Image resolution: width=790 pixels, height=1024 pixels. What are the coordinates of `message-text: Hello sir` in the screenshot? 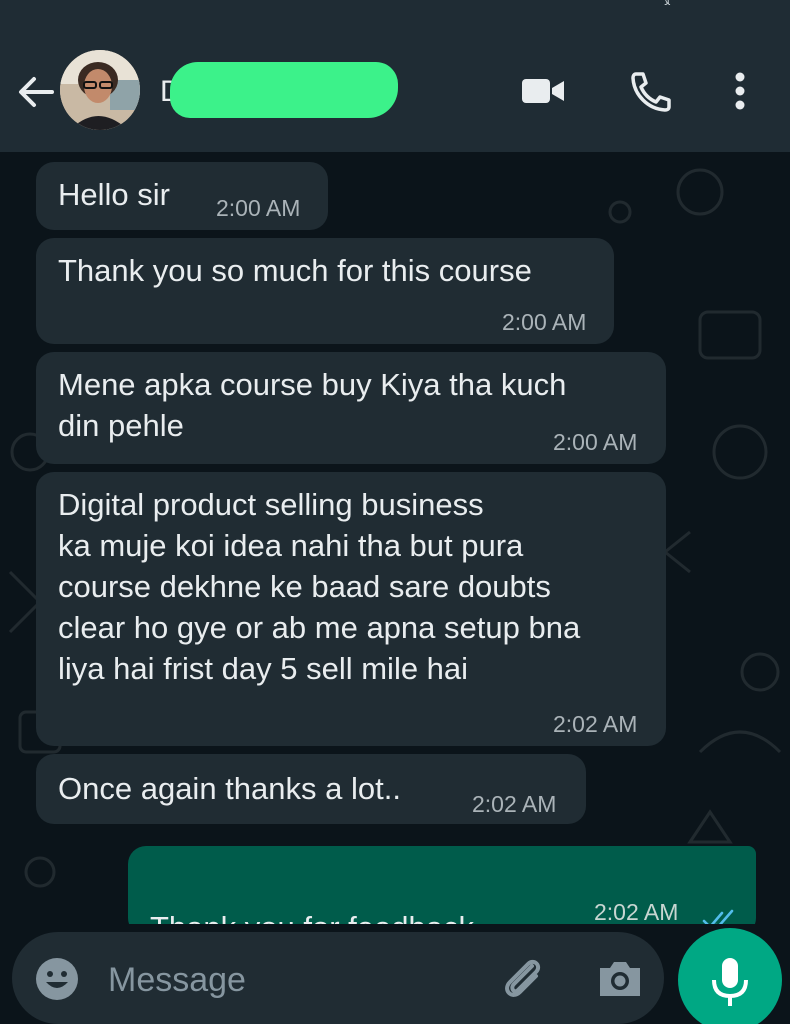 It's located at (114, 194).